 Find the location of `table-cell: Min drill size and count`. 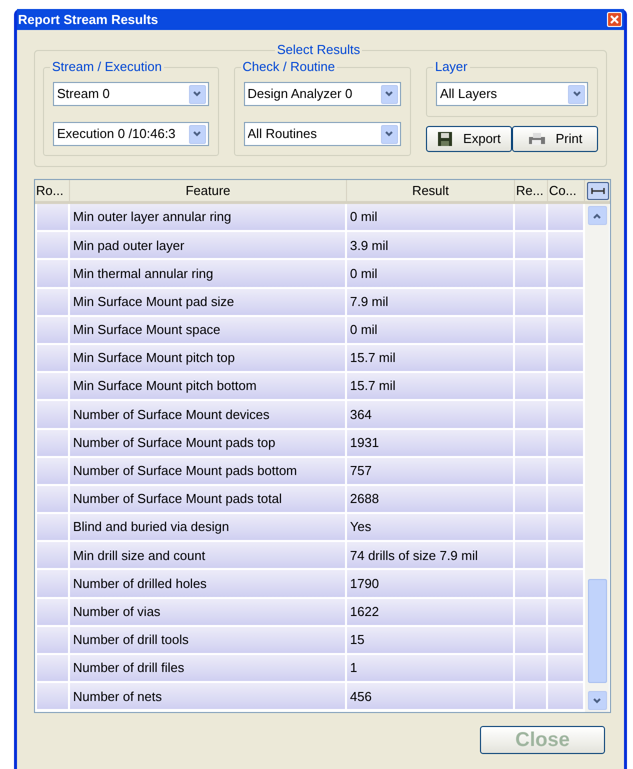

table-cell: Min drill size and count is located at coordinates (208, 555).